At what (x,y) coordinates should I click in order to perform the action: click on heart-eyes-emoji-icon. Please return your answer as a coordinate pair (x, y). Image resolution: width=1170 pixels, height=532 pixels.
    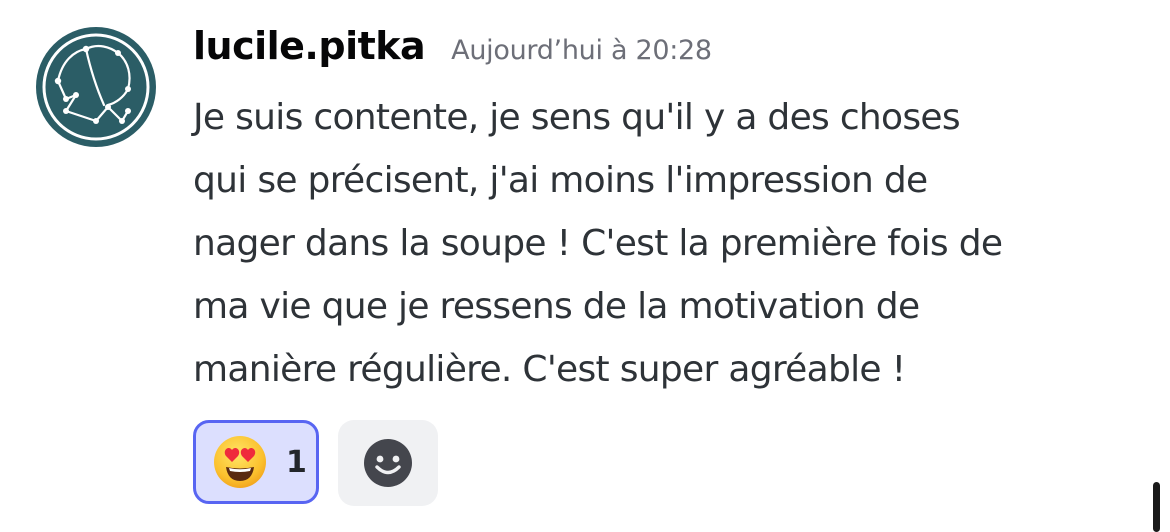
    Looking at the image, I should click on (240, 462).